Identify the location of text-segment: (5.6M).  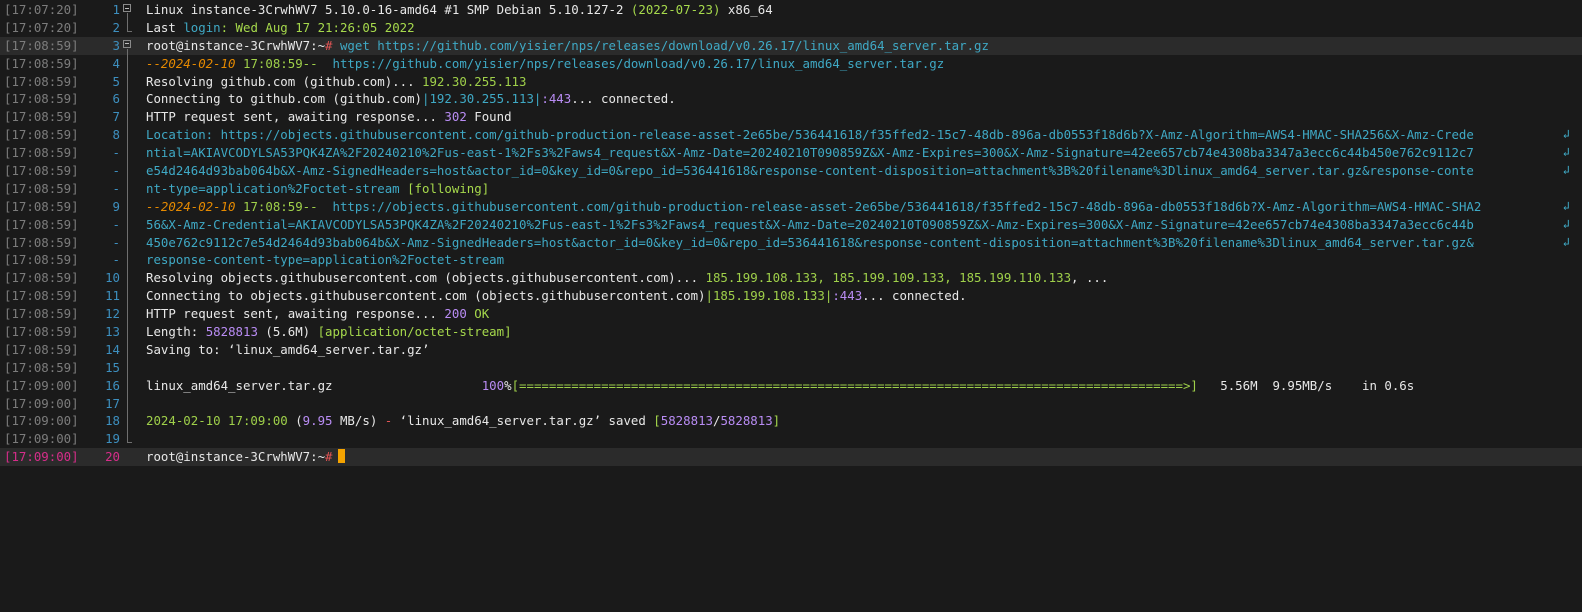
(287, 332).